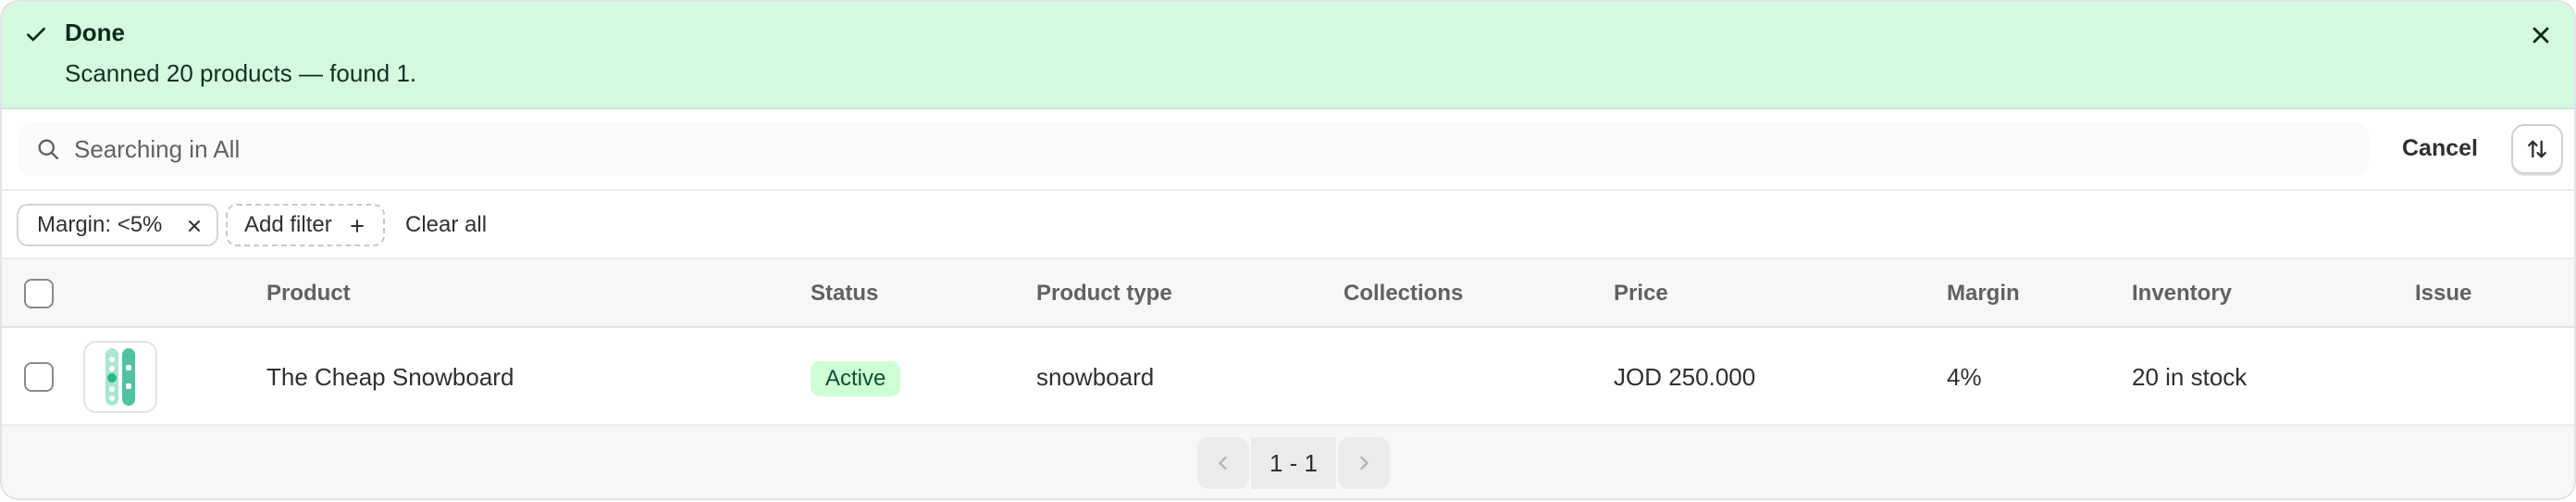 This screenshot has height=502, width=2576. What do you see at coordinates (36, 34) in the screenshot?
I see `checkmark-icon` at bounding box center [36, 34].